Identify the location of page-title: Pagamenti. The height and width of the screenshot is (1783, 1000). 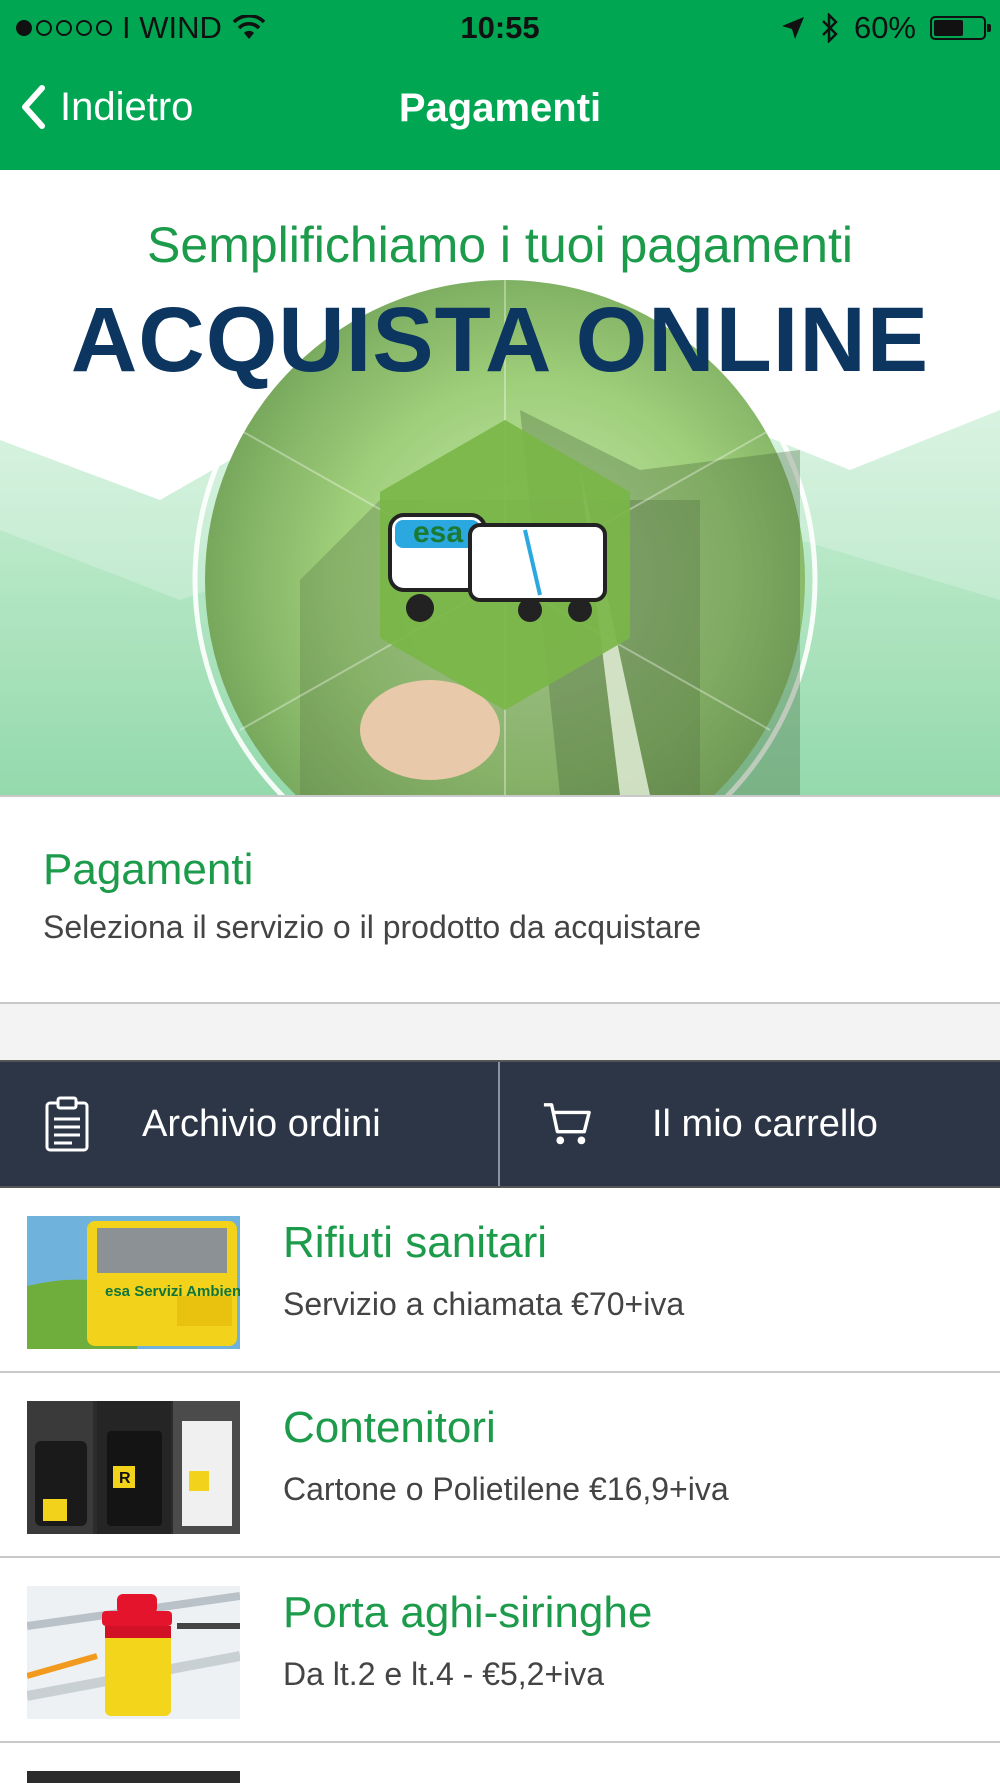
(500, 108).